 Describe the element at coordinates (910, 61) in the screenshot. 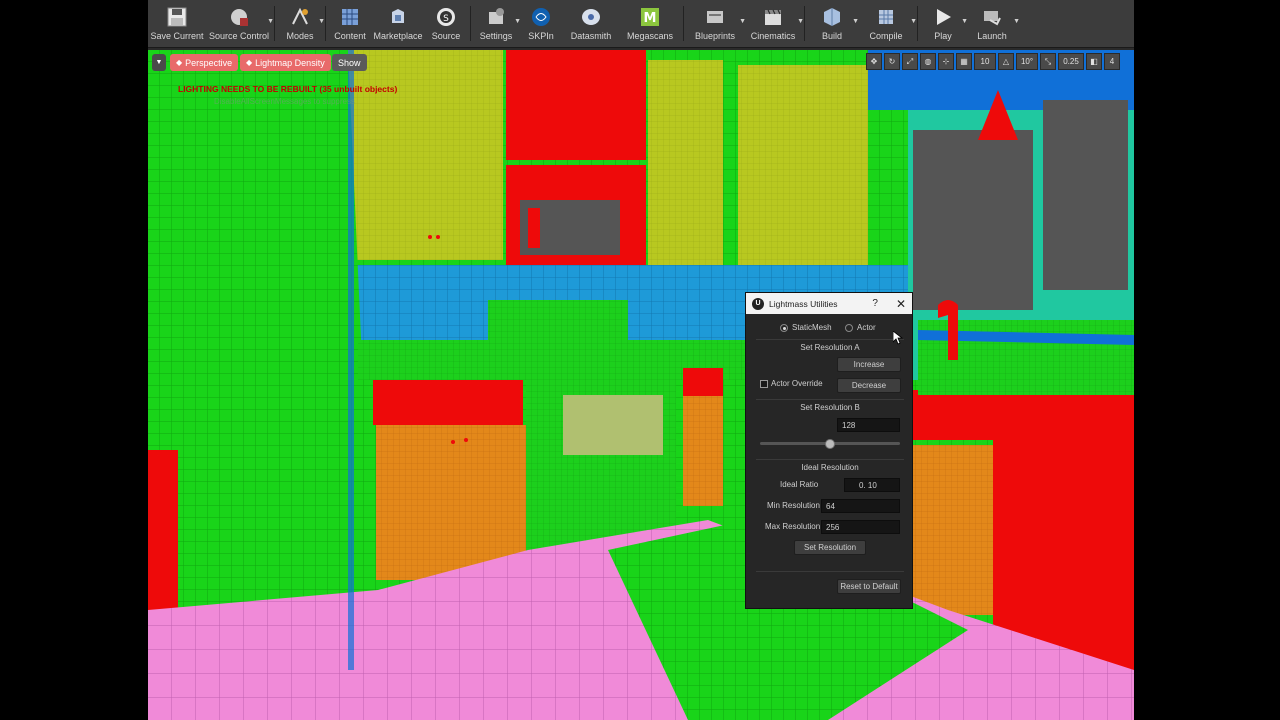

I see `scale-icon: ⤢` at that location.